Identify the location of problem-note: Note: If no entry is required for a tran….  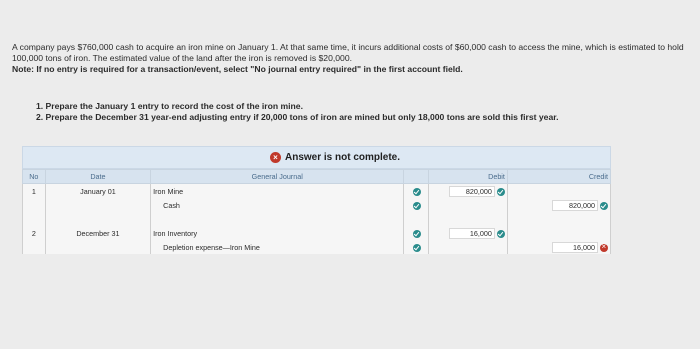
(237, 69).